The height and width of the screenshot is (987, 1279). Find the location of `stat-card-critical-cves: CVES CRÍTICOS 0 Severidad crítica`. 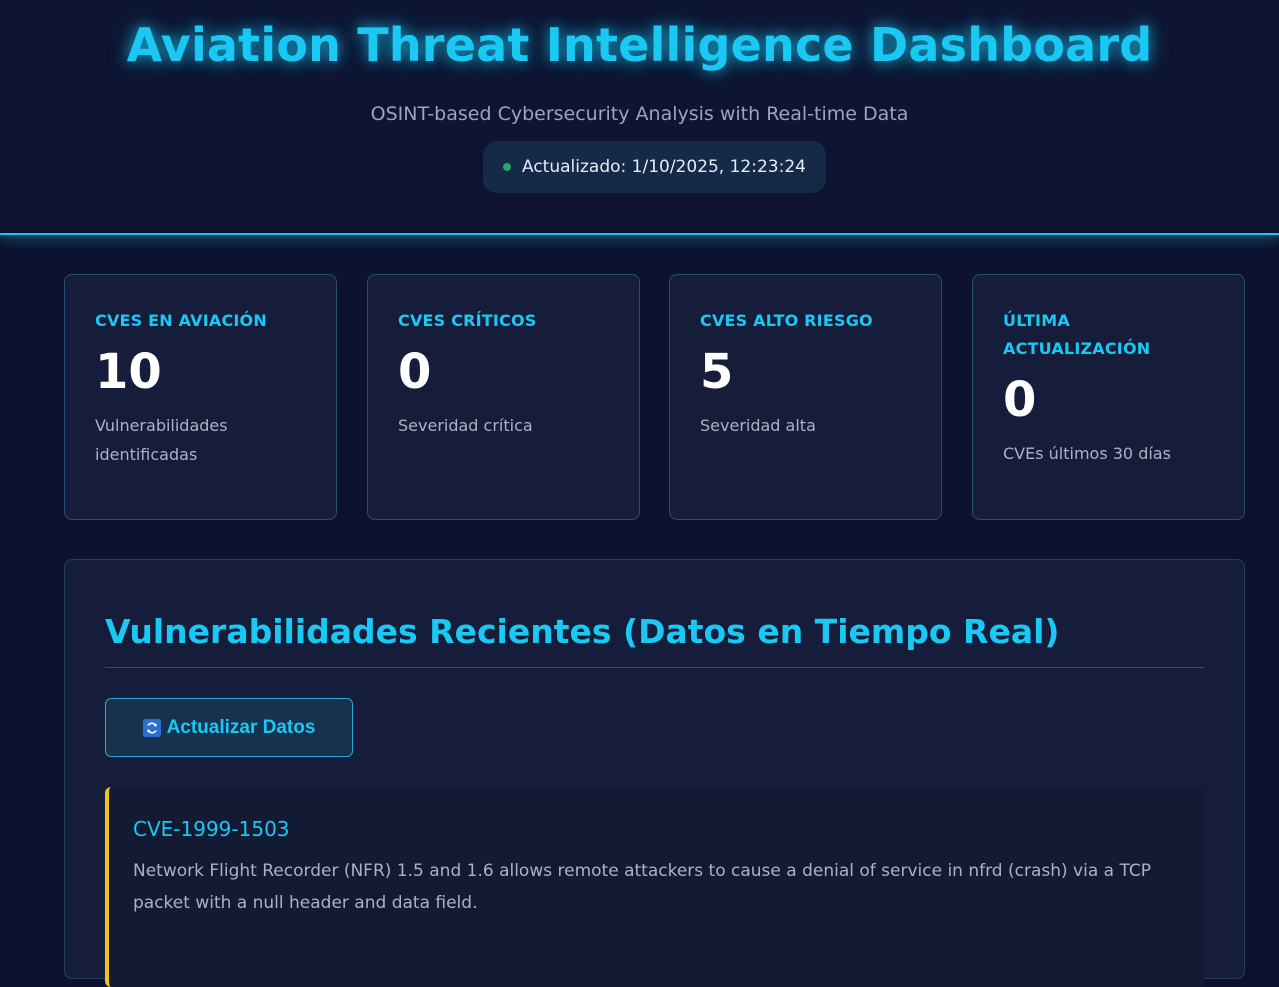

stat-card-critical-cves: CVES CRÍTICOS 0 Severidad crítica is located at coordinates (503, 397).